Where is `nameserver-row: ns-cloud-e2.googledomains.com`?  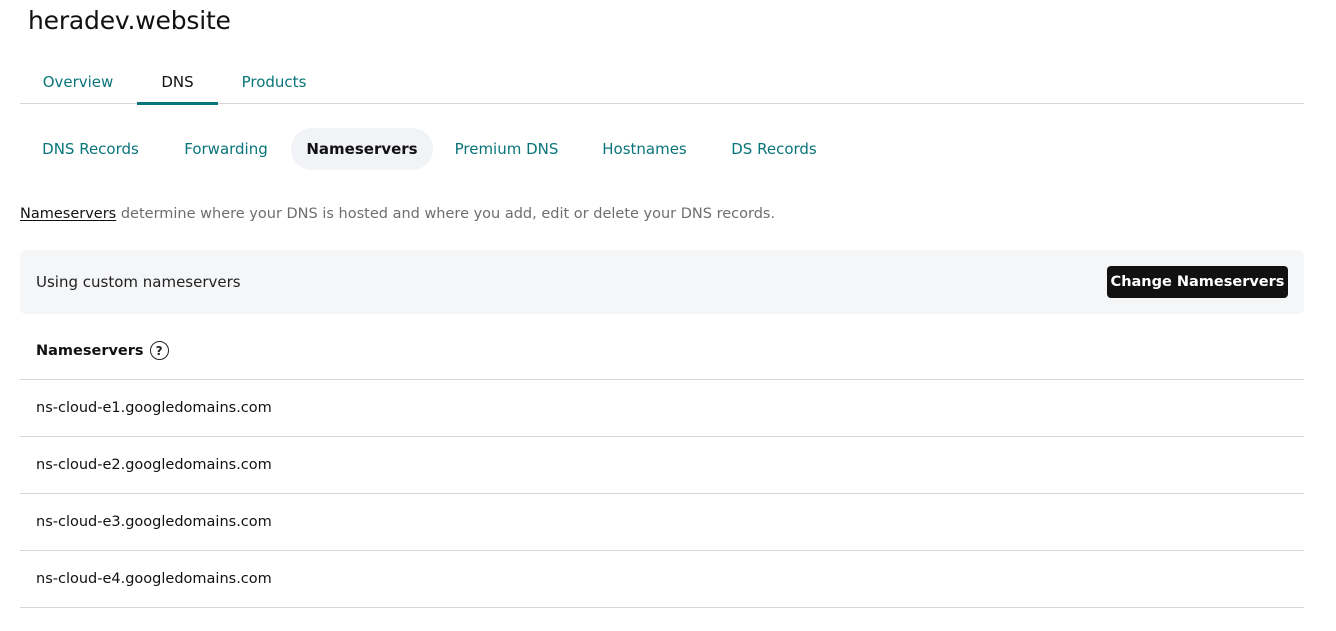
nameserver-row: ns-cloud-e2.googledomains.com is located at coordinates (662, 465).